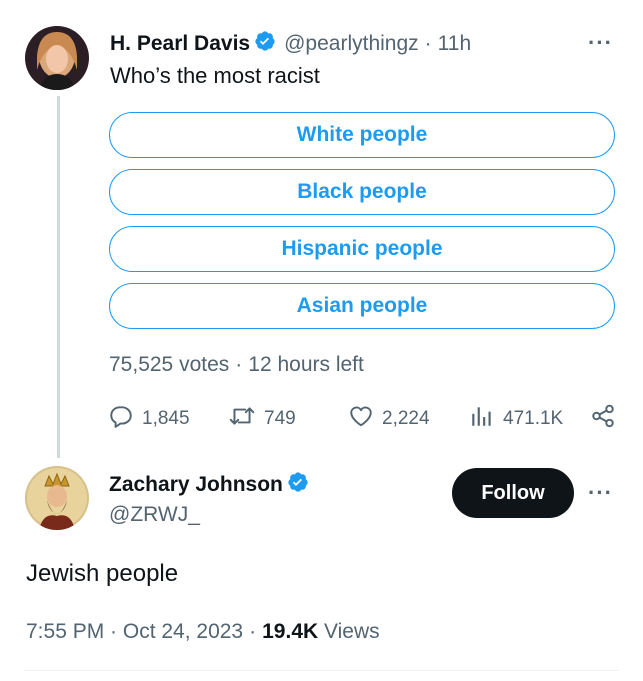 The width and height of the screenshot is (643, 681). Describe the element at coordinates (533, 418) in the screenshot. I see `views-count: 471.1K` at that location.